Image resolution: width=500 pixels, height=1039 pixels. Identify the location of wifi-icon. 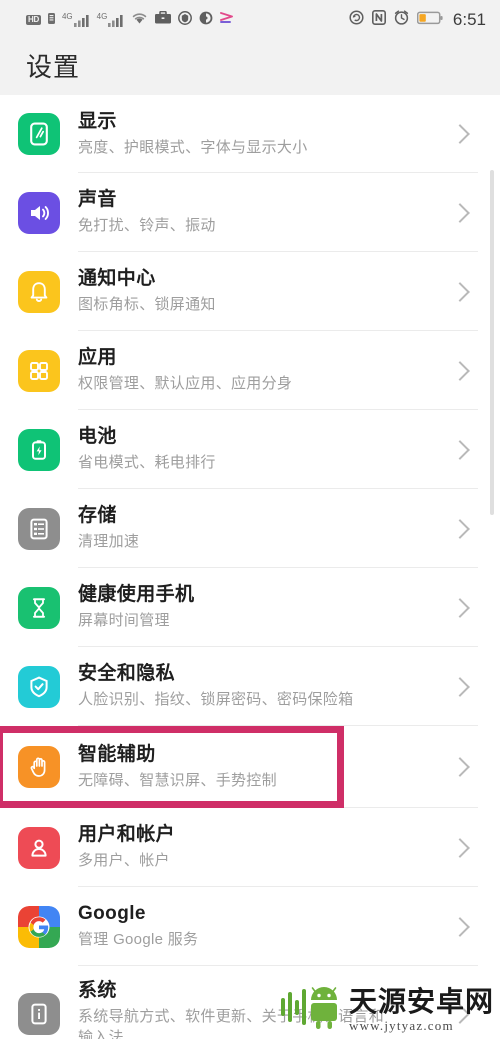
(139, 20).